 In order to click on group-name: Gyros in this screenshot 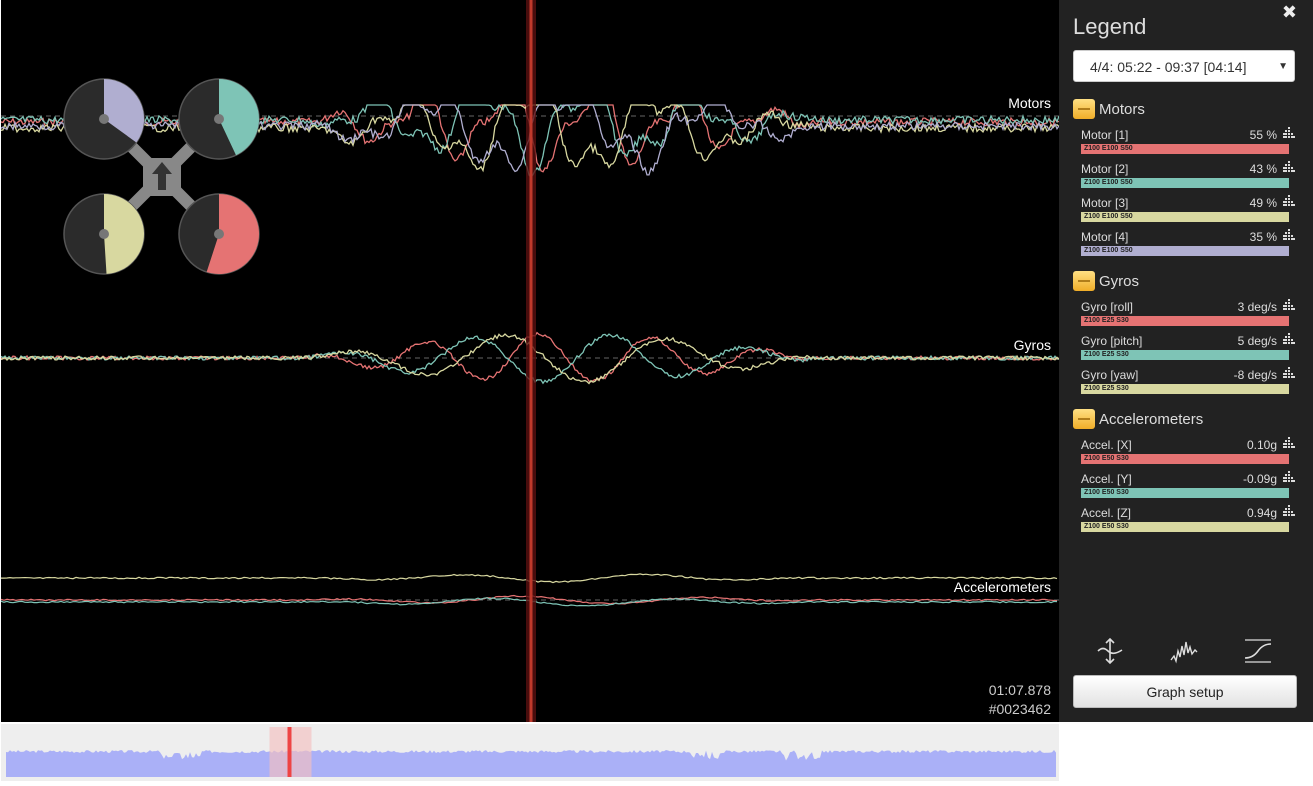, I will do `click(1119, 281)`.